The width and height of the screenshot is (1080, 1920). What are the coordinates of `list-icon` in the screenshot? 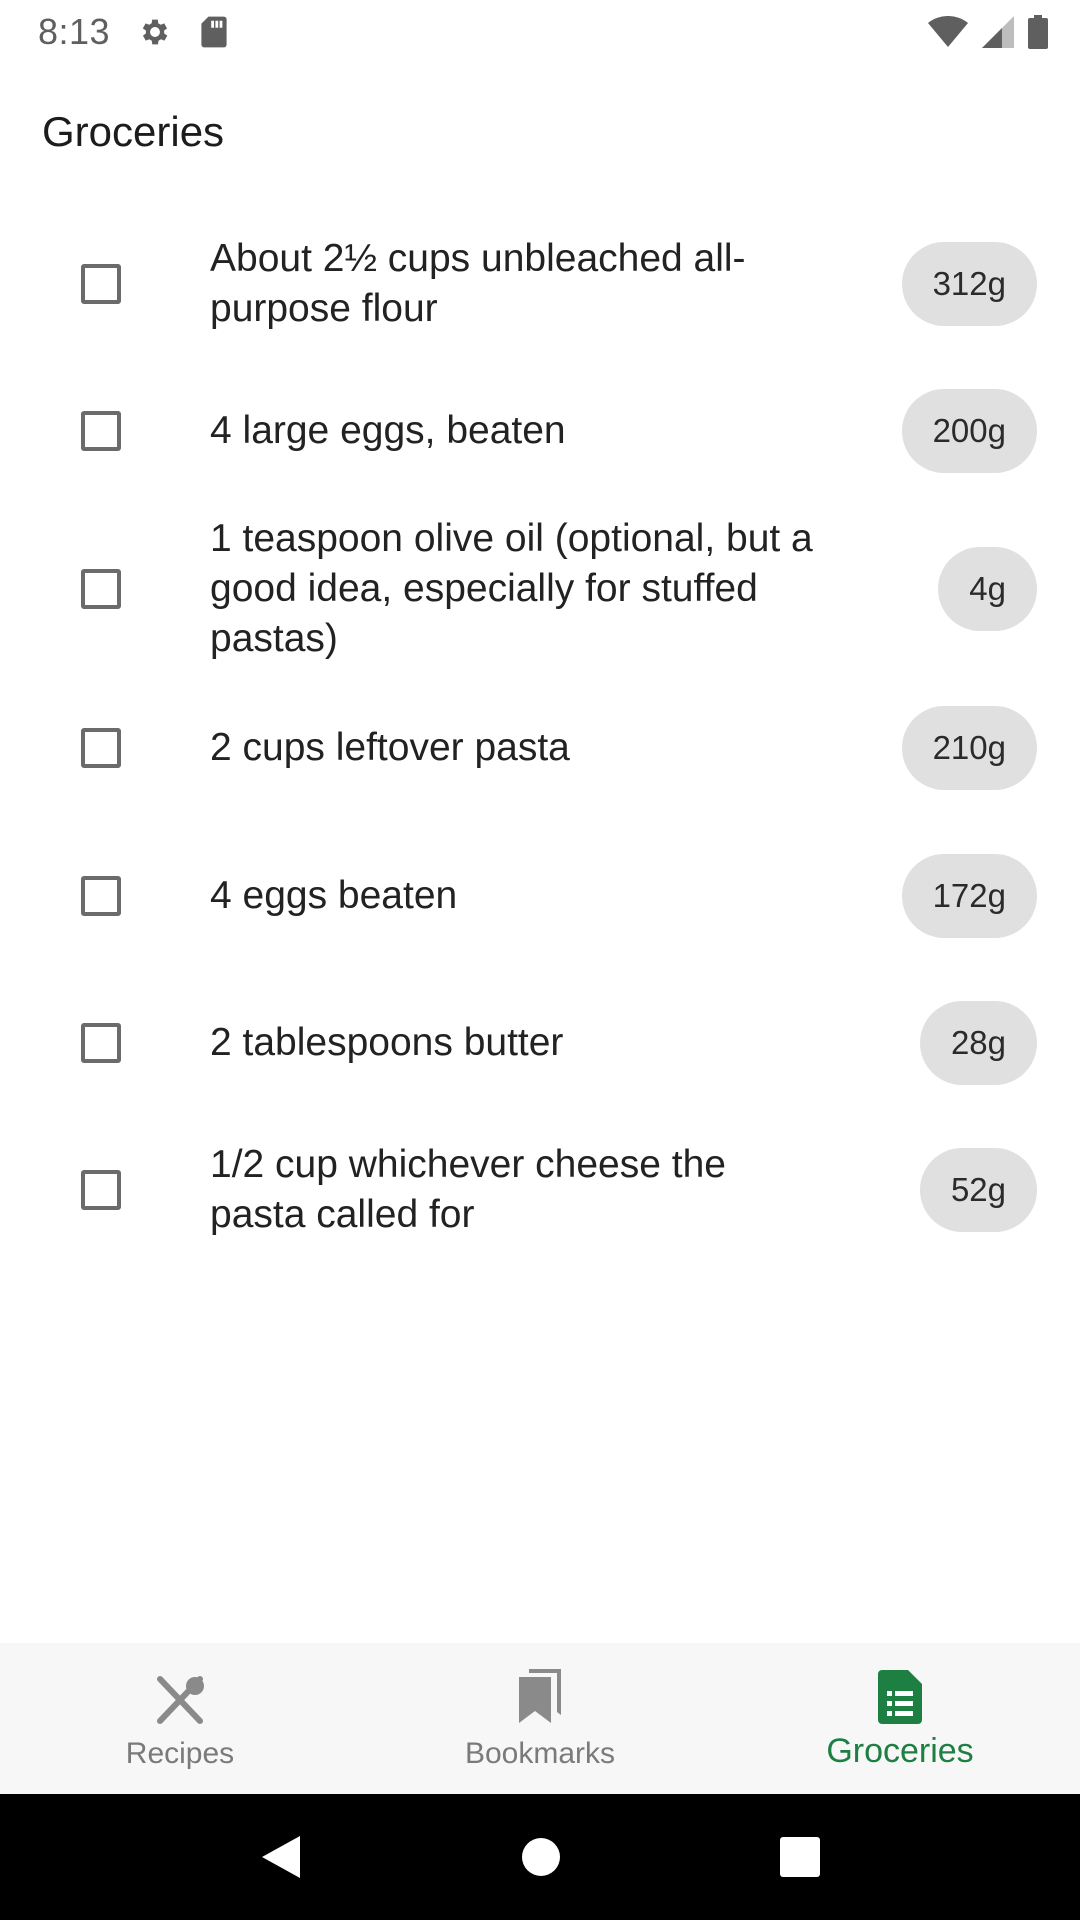 It's located at (900, 1695).